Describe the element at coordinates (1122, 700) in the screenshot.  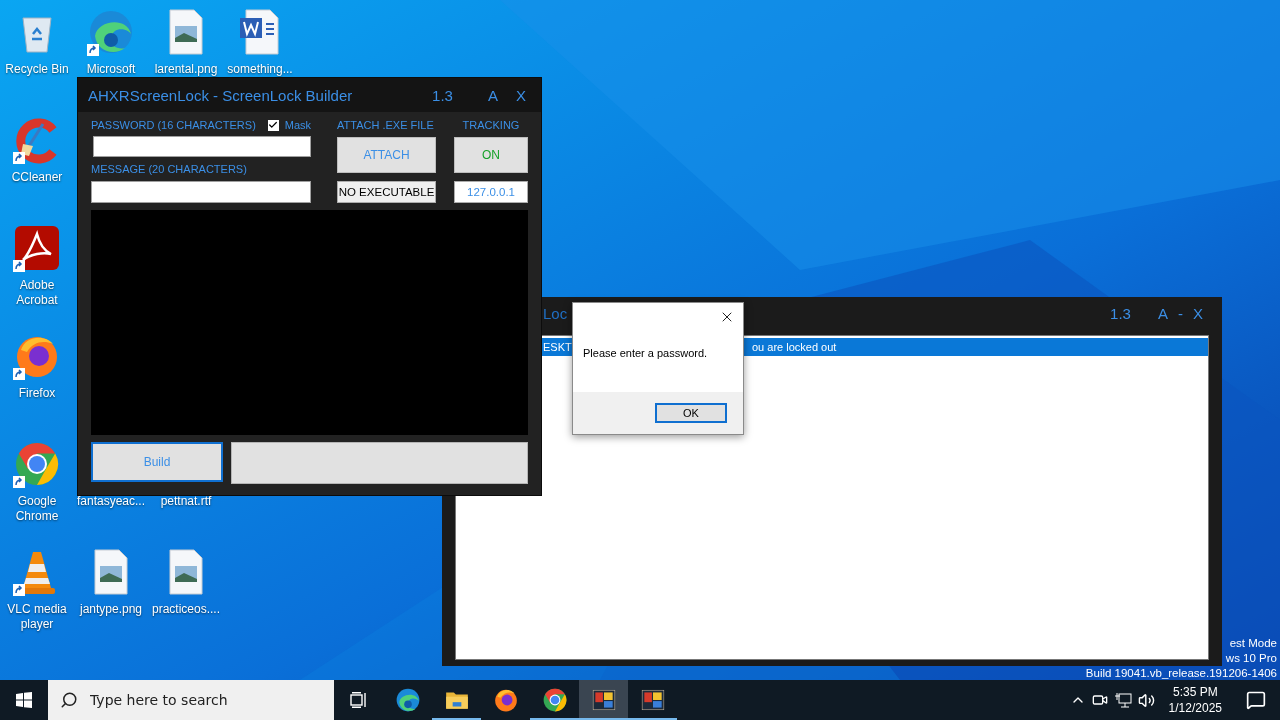
I see `network-icon` at that location.